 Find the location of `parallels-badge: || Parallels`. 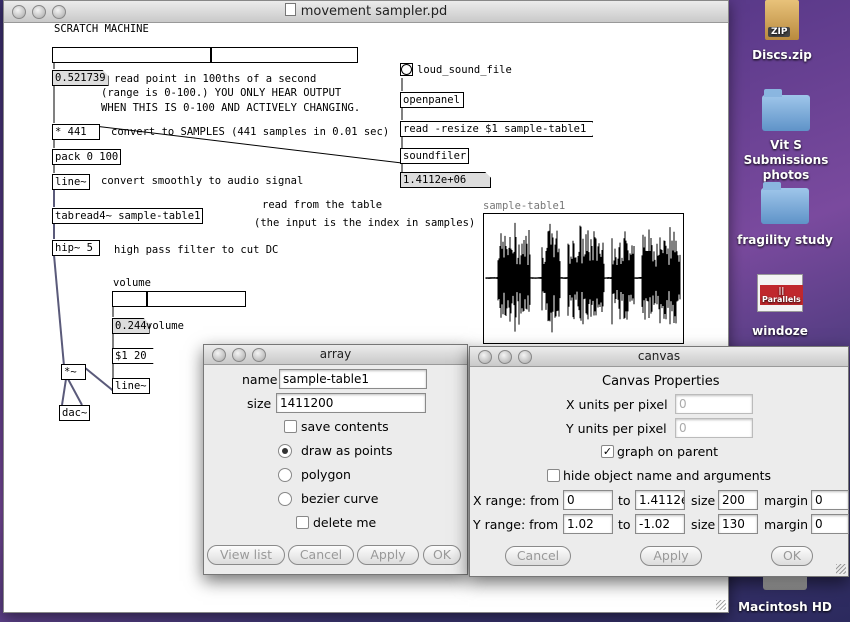

parallels-badge: || Parallels is located at coordinates (781, 295).